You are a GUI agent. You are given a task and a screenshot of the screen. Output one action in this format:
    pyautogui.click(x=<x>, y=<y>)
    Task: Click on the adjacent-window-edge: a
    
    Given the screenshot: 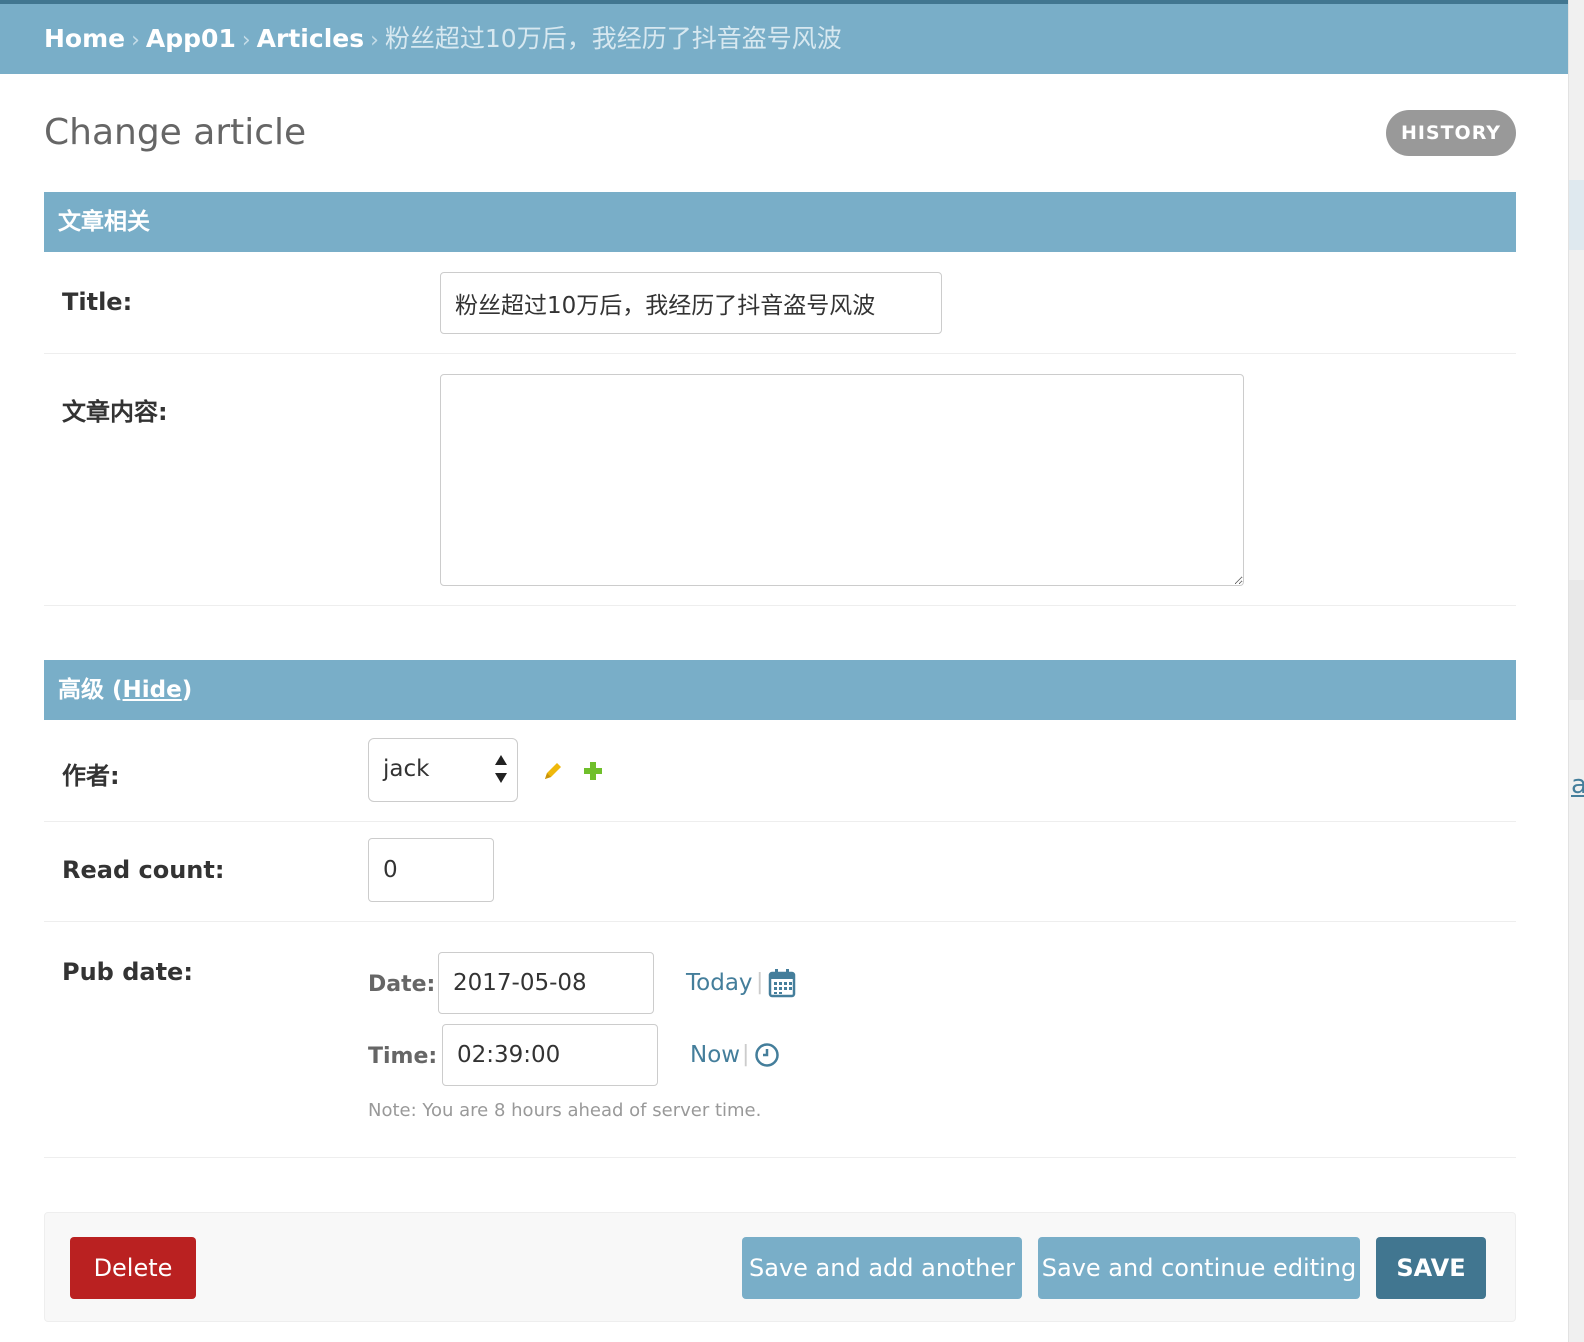 What is the action you would take?
    pyautogui.click(x=1576, y=671)
    